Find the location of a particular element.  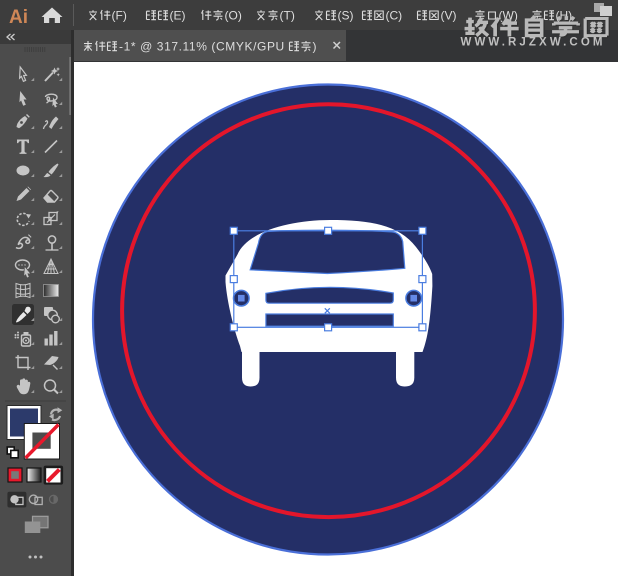

svg-text: (C) is located at coordinates (394, 15).